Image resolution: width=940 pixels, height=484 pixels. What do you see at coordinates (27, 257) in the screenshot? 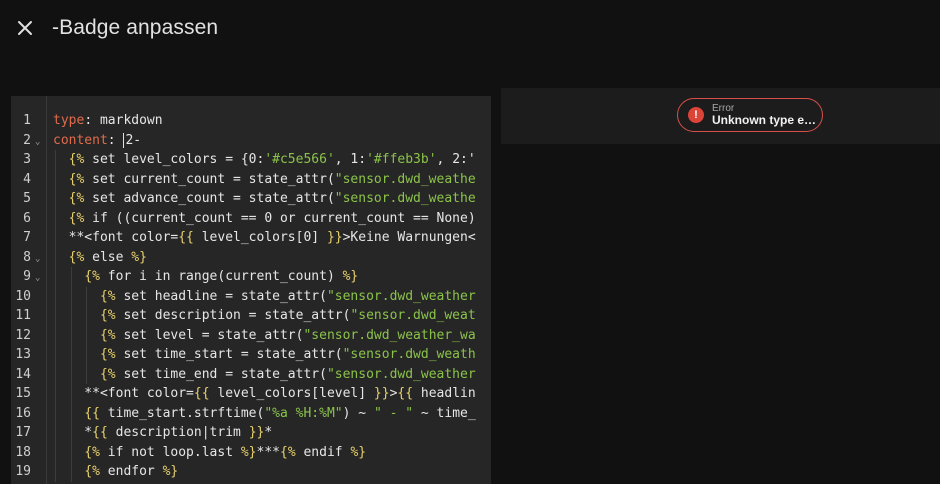
I see `line-number: 8` at bounding box center [27, 257].